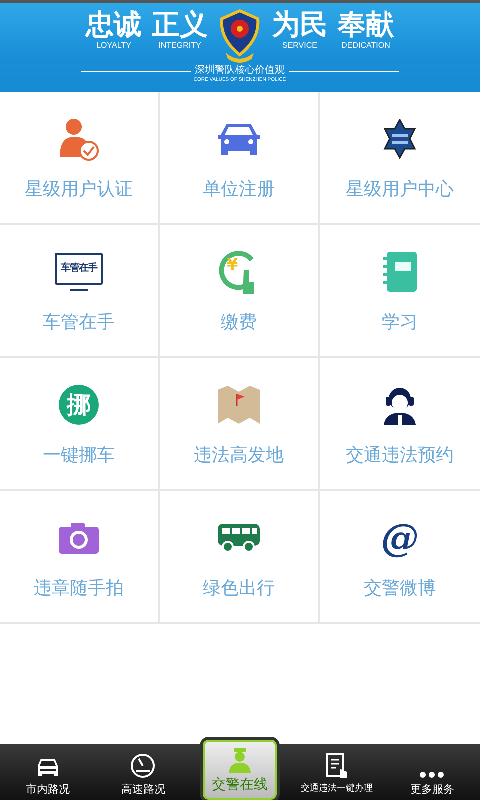 The height and width of the screenshot is (800, 480). Describe the element at coordinates (400, 158) in the screenshot. I see `menu-tile: 星级用户中心` at that location.